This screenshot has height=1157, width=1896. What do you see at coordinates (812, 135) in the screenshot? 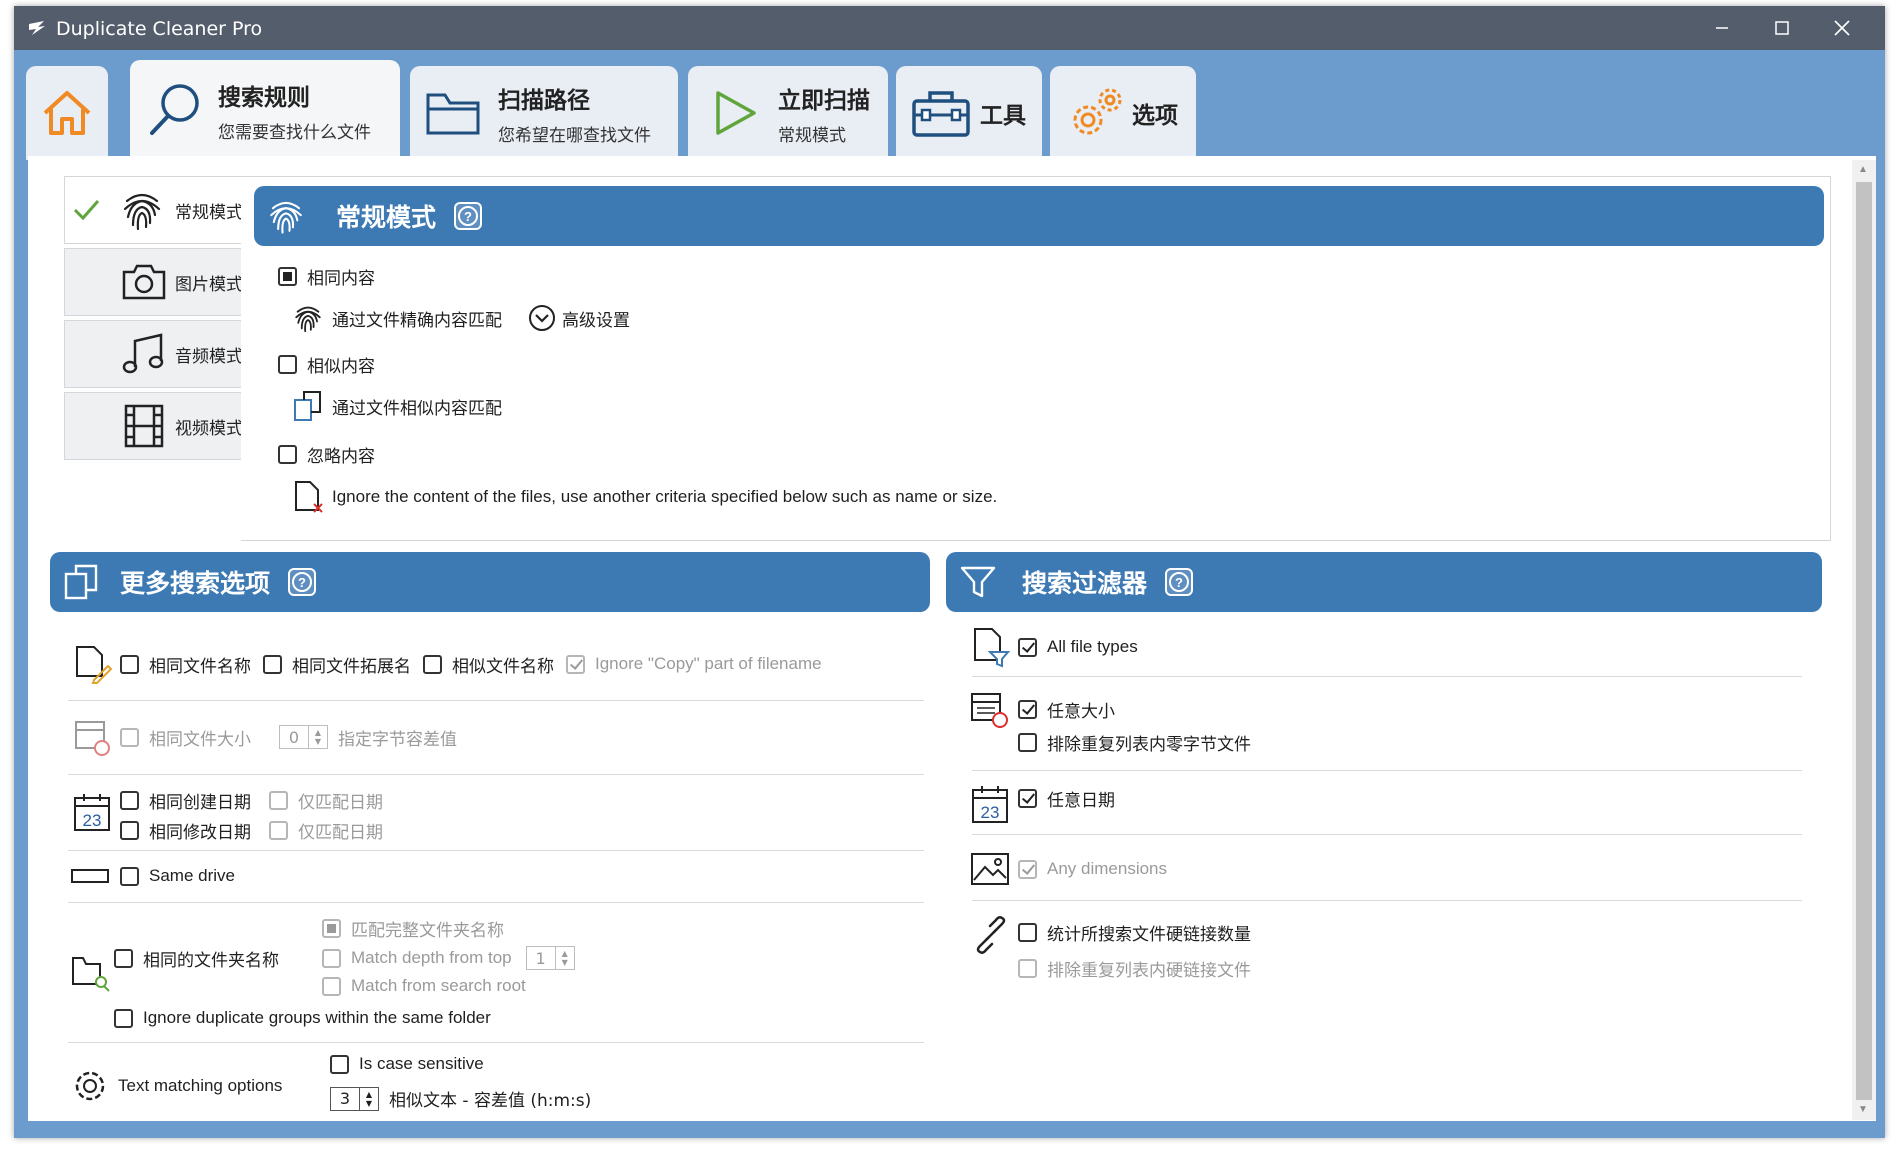
I see `tab-scan-now-subtitle: 常规模式` at bounding box center [812, 135].